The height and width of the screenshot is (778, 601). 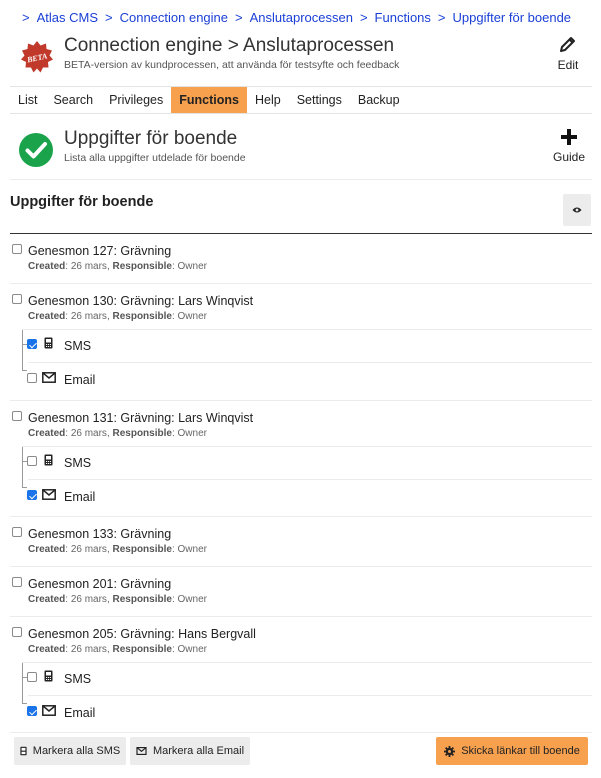 What do you see at coordinates (73, 100) in the screenshot?
I see `tab-search: Search` at bounding box center [73, 100].